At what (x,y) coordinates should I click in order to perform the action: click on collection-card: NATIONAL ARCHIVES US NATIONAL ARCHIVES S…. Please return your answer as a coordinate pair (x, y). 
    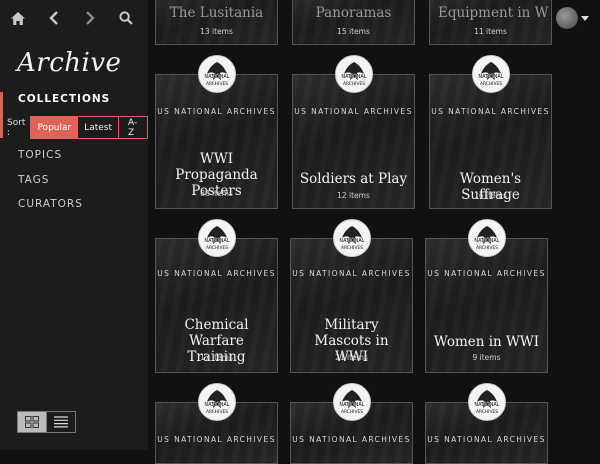
    Looking at the image, I should click on (353, 132).